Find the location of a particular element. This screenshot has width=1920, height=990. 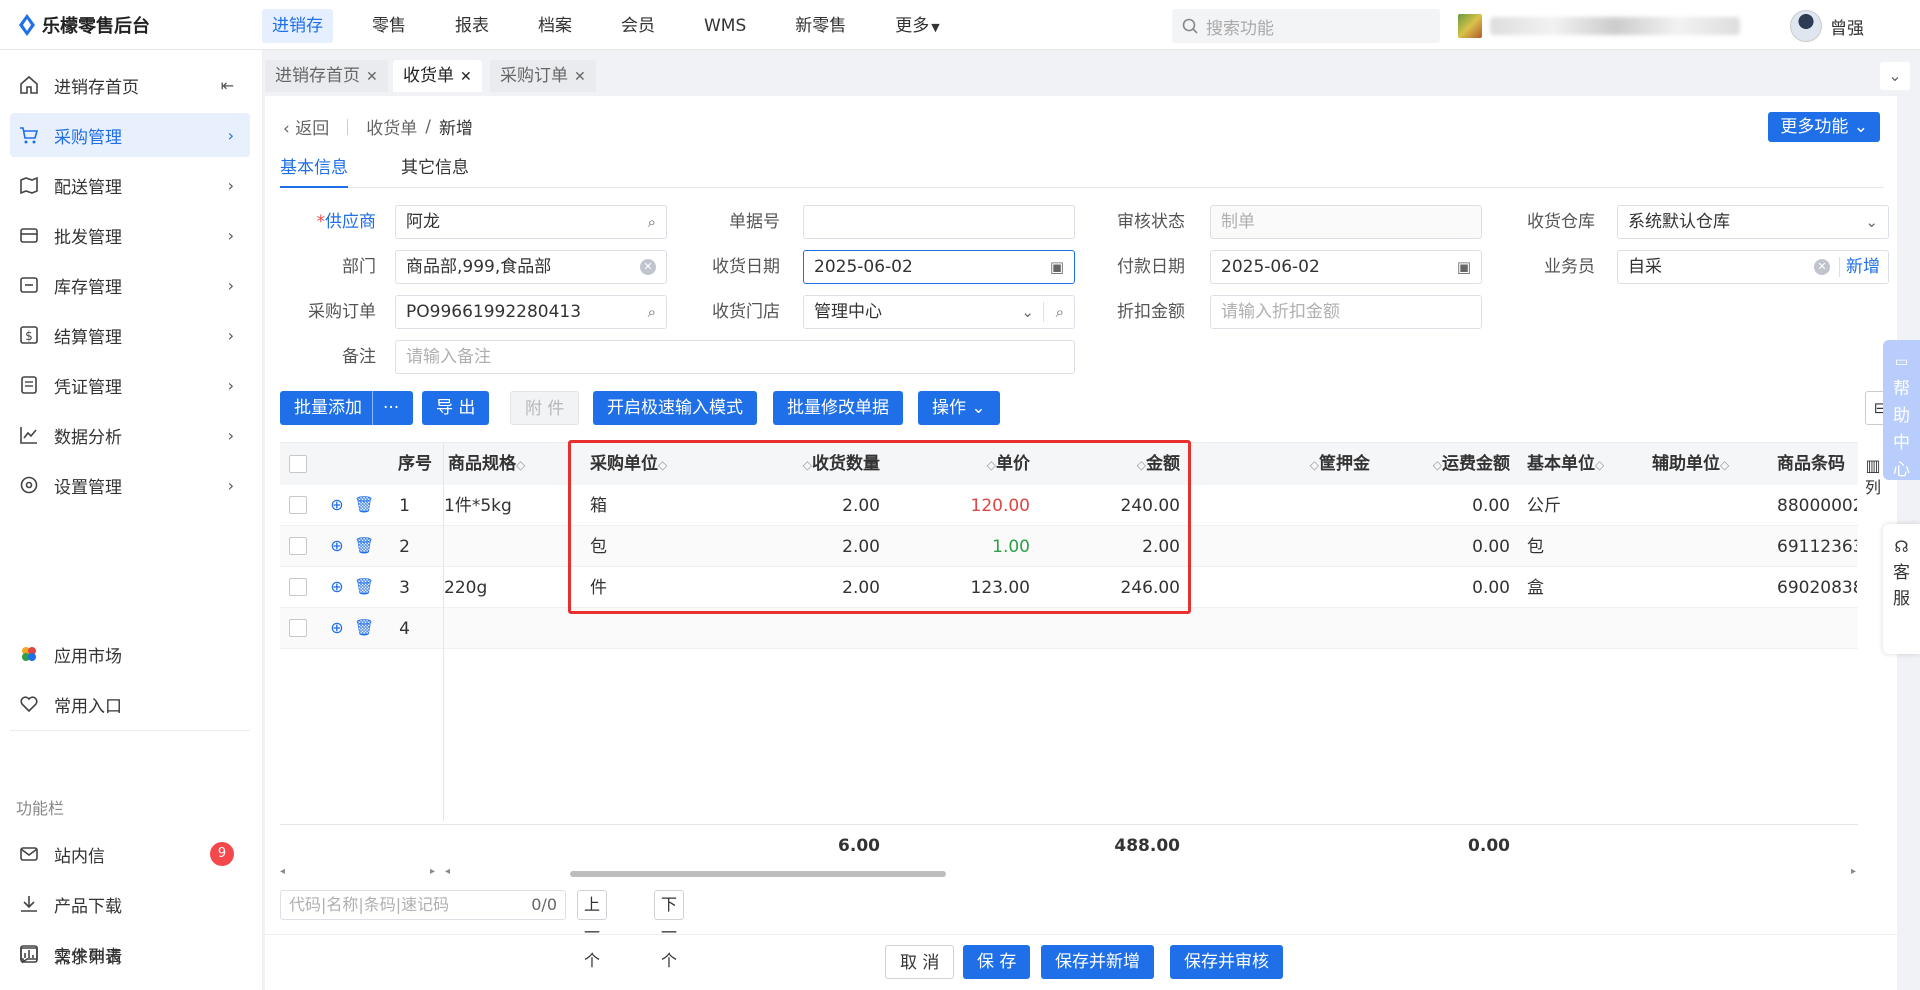

sidebar-item-messages: 站内信 9 is located at coordinates (130, 854).